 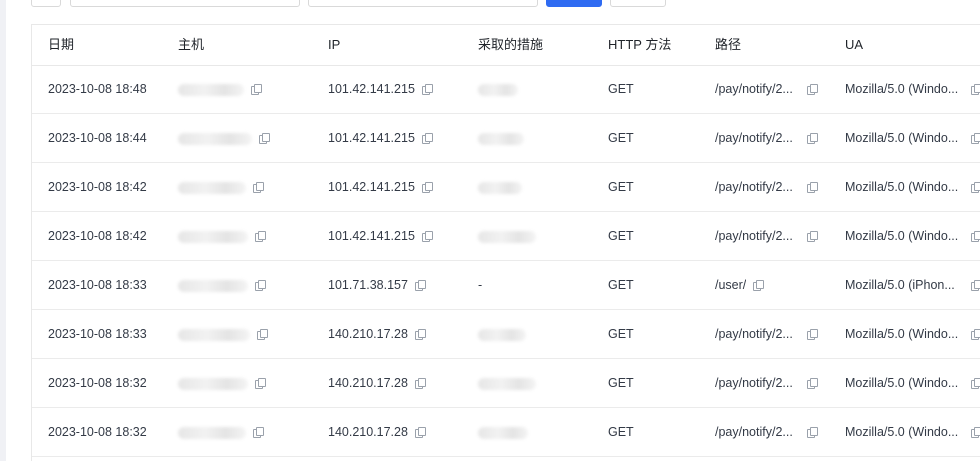 What do you see at coordinates (740, 285) in the screenshot?
I see `cell-path: /user/` at bounding box center [740, 285].